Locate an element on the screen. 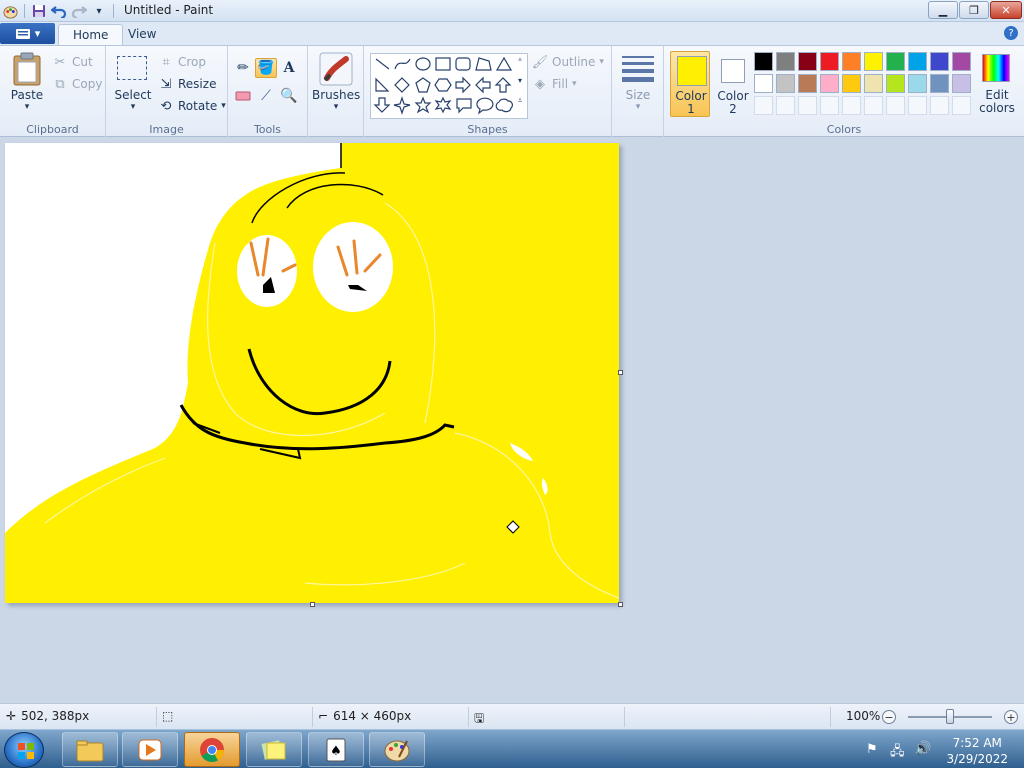 The width and height of the screenshot is (1024, 768). selection-size: ⬚ is located at coordinates (167, 716).